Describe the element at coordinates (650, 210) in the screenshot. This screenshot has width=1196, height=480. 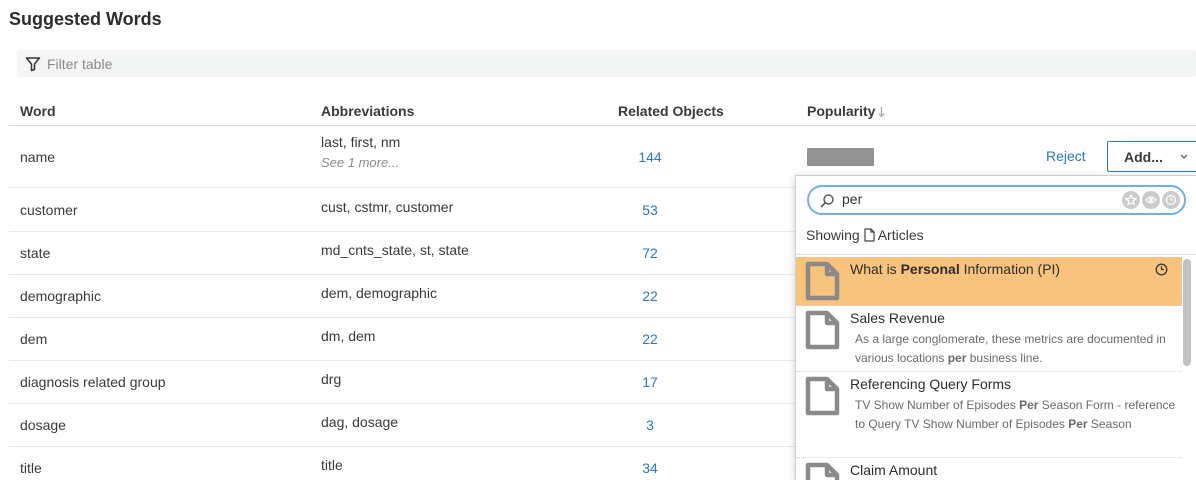
I see `related-objects-link: 53` at that location.